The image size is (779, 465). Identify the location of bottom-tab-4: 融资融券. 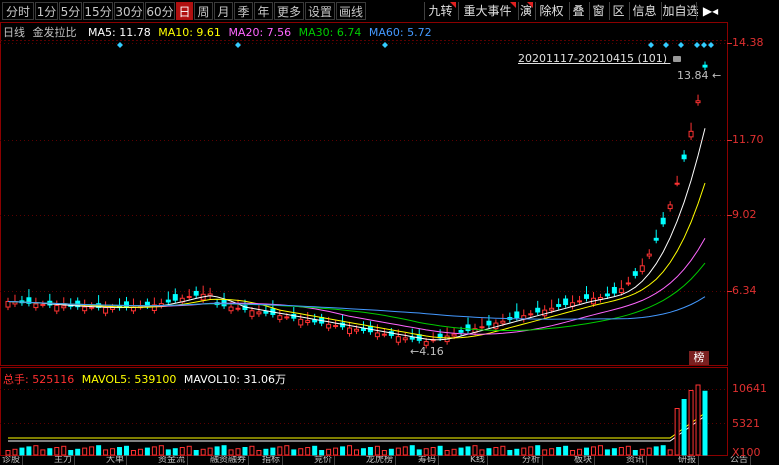
(229, 460).